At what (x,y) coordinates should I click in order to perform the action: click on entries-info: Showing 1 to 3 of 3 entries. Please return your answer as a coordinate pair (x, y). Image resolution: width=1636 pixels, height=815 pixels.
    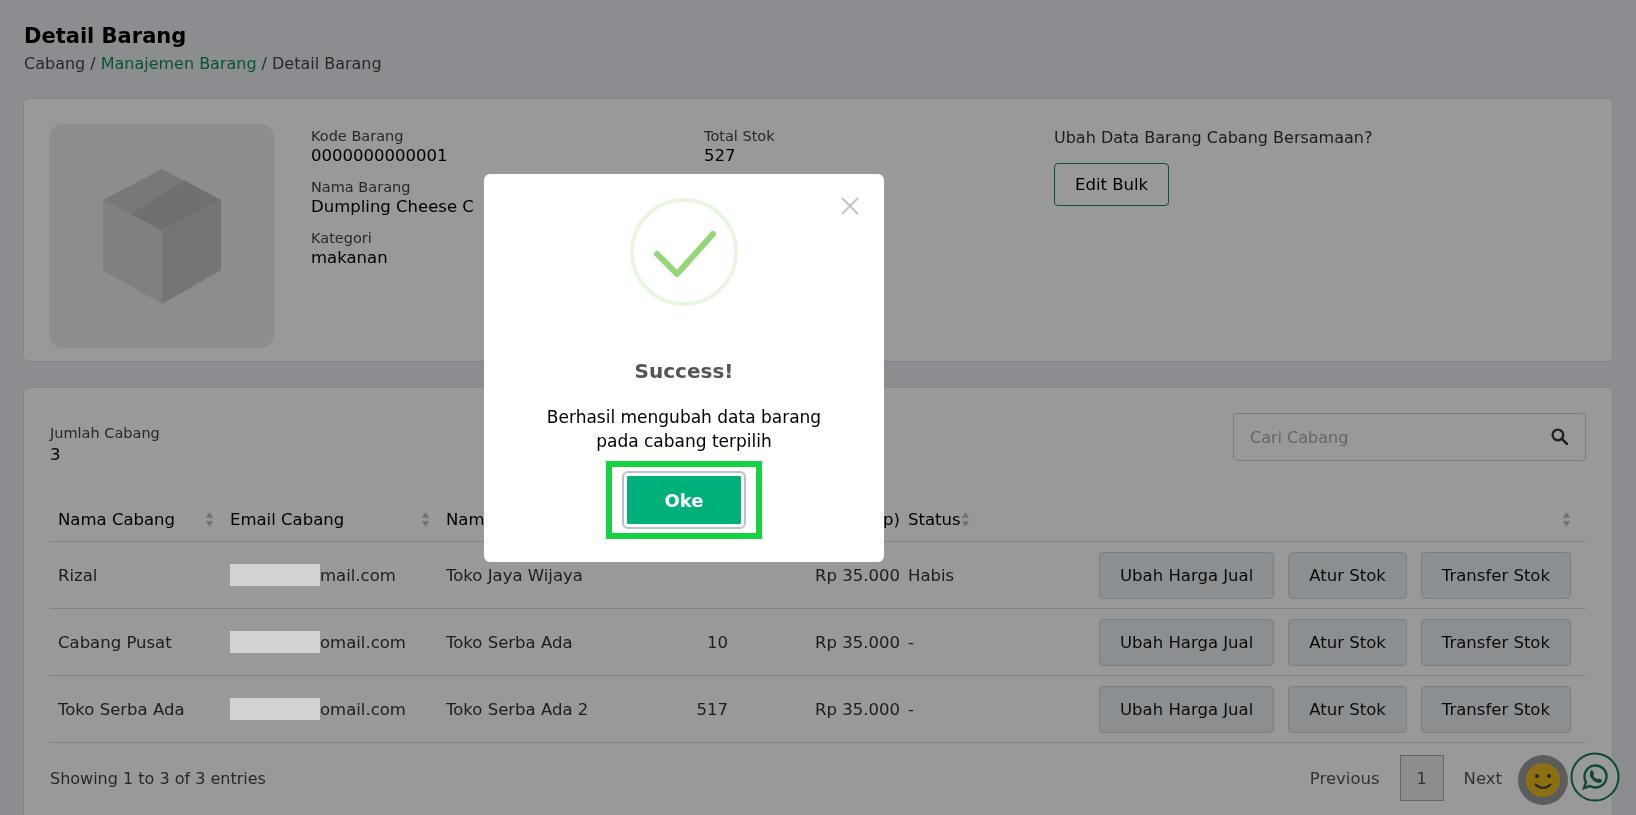
    Looking at the image, I should click on (158, 778).